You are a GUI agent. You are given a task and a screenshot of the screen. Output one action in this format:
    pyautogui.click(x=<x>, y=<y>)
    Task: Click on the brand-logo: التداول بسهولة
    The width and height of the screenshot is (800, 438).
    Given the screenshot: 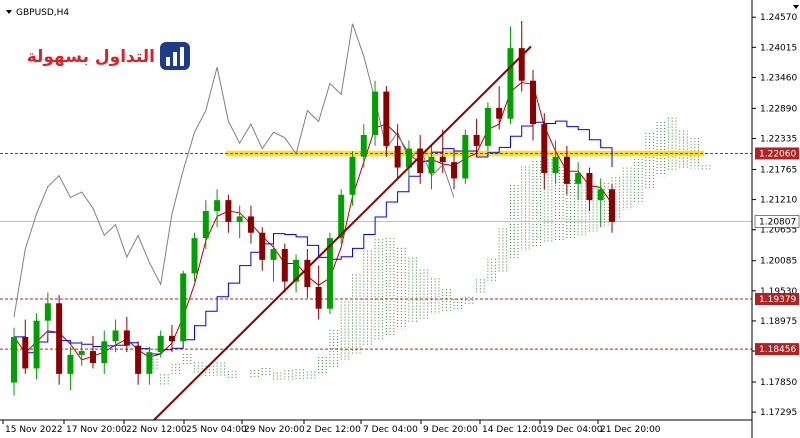 What is the action you would take?
    pyautogui.click(x=108, y=56)
    